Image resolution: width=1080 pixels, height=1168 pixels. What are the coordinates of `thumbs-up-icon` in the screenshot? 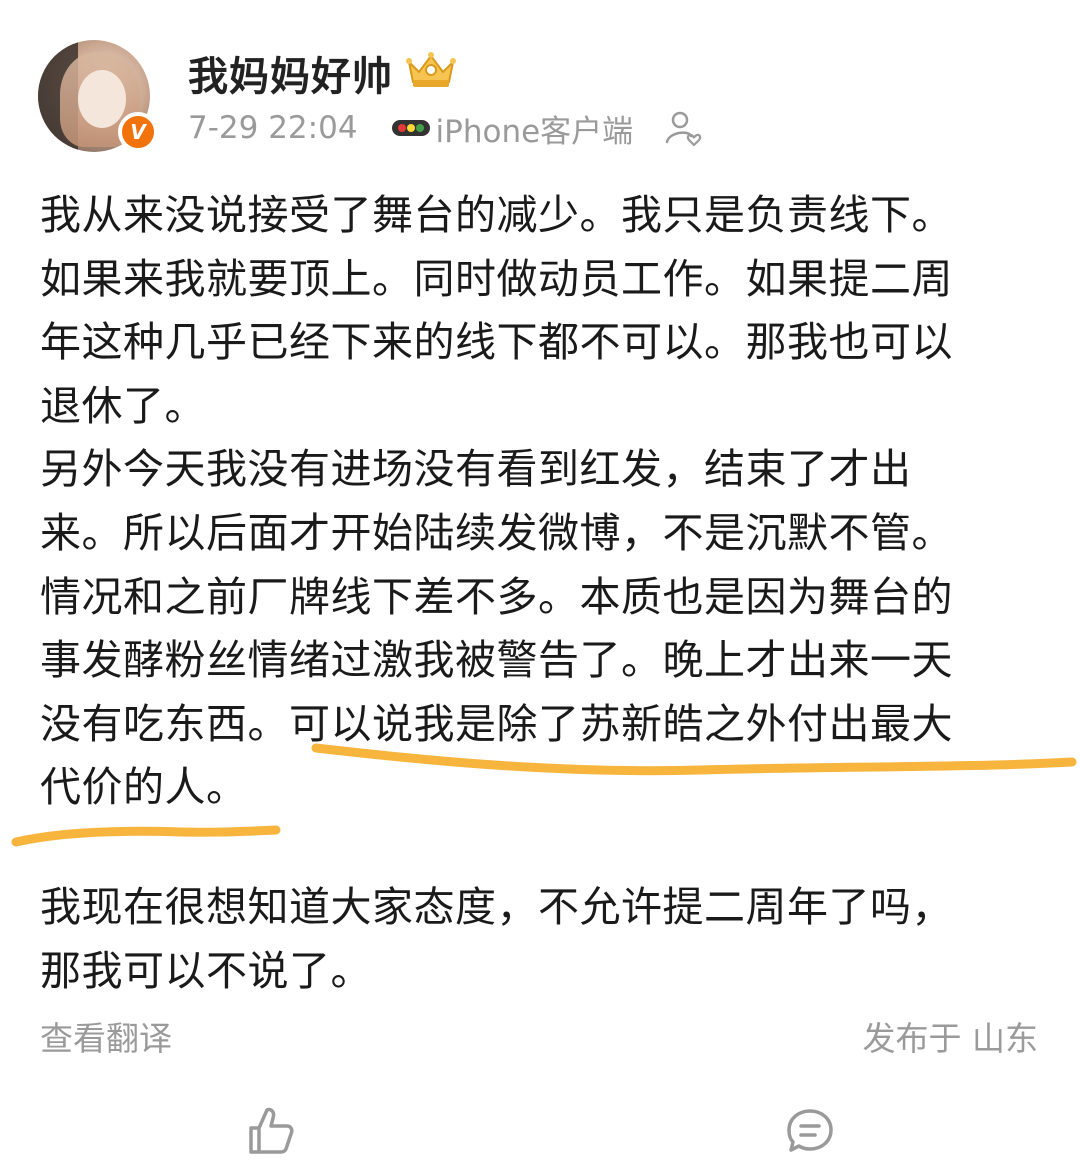 It's located at (270, 1131).